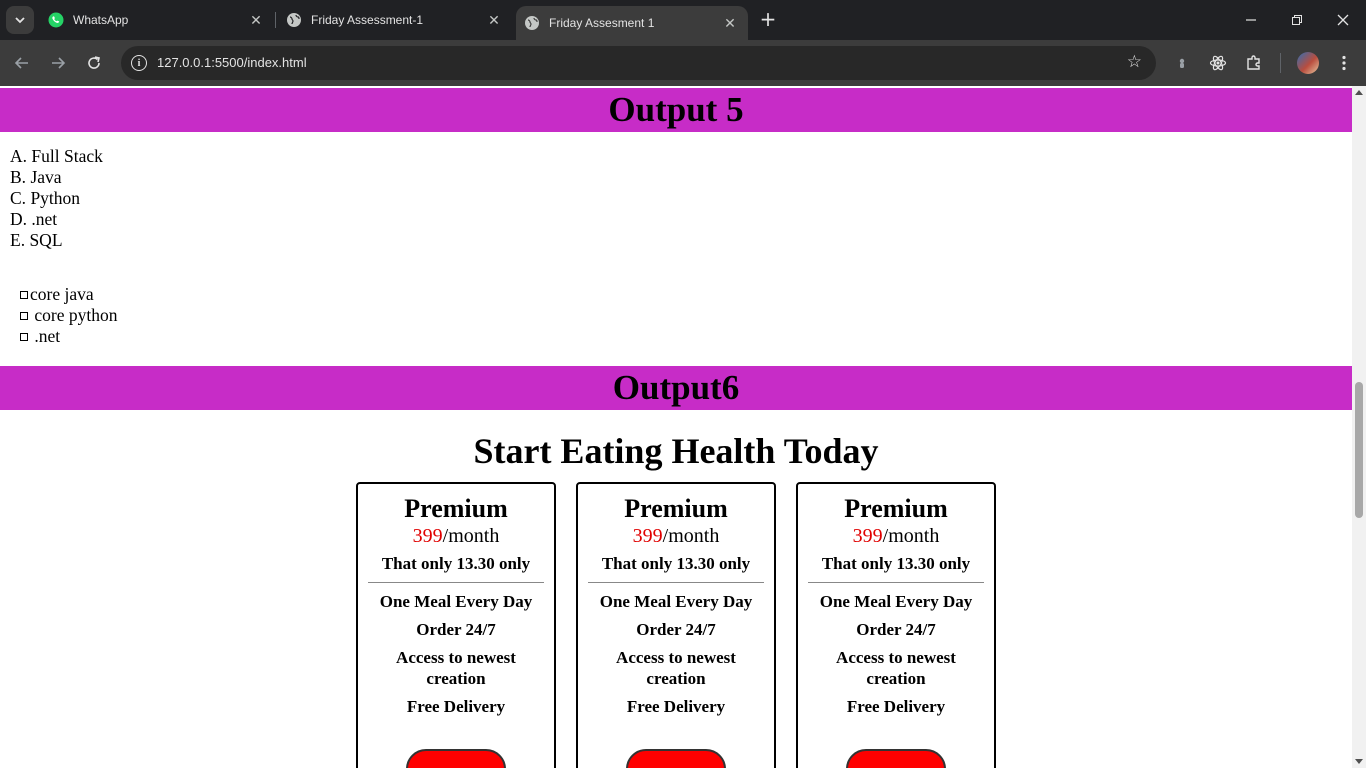  I want to click on restore-icon, so click(1297, 20).